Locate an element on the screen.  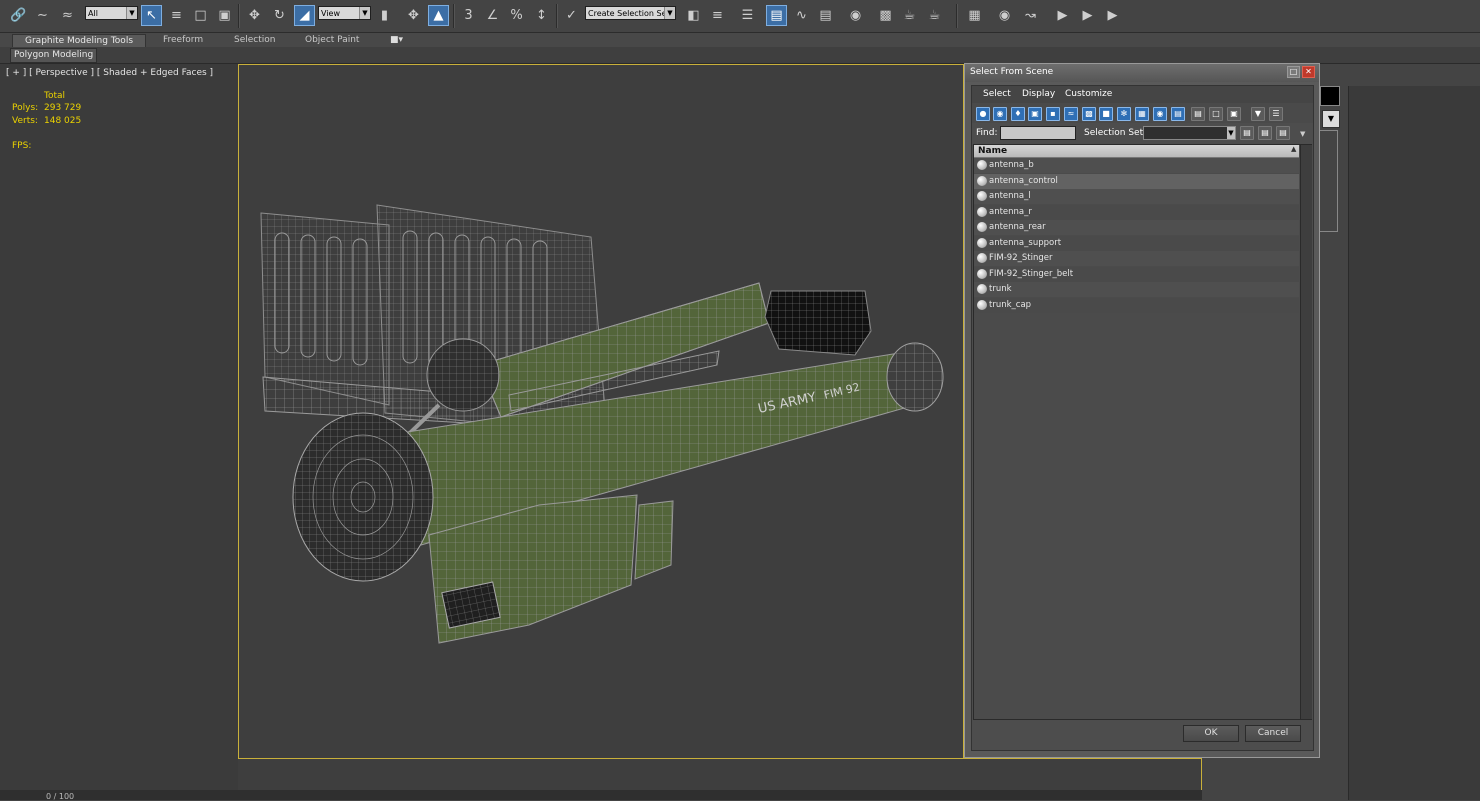
display-hidden-icon: ▤ is located at coordinates (1178, 114).